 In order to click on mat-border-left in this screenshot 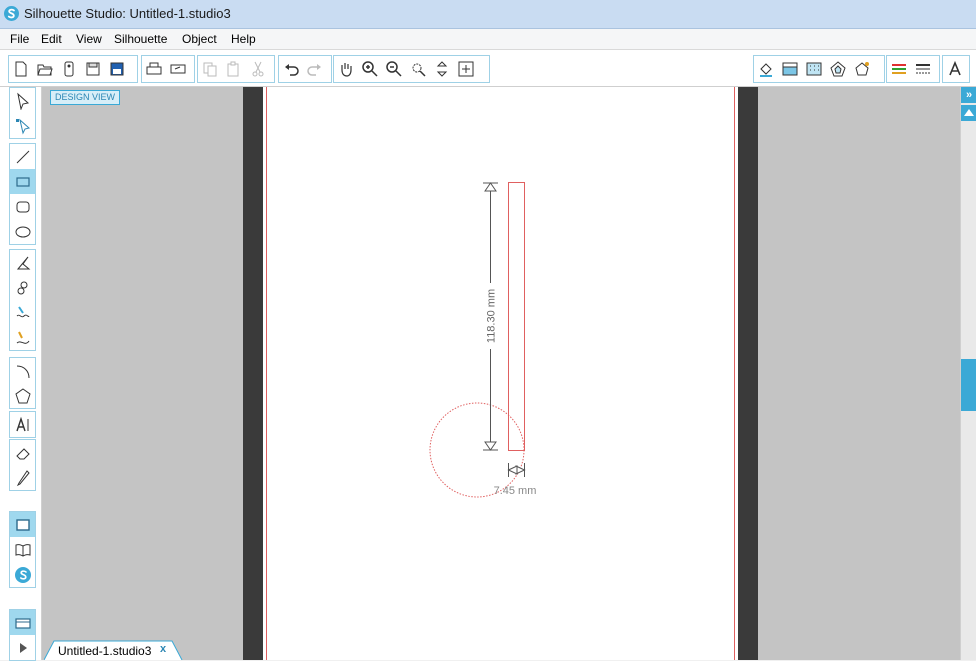, I will do `click(253, 373)`.